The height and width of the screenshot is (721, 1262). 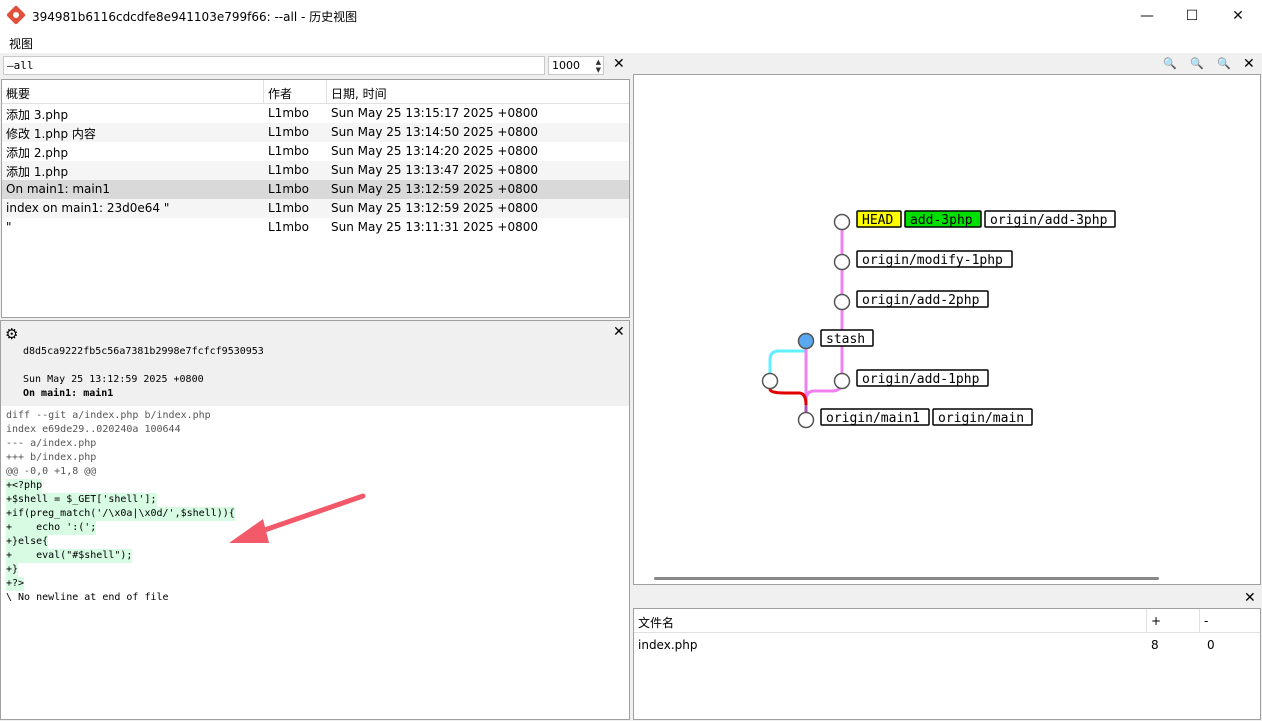 What do you see at coordinates (9, 227) in the screenshot?
I see `commit-summary: "` at bounding box center [9, 227].